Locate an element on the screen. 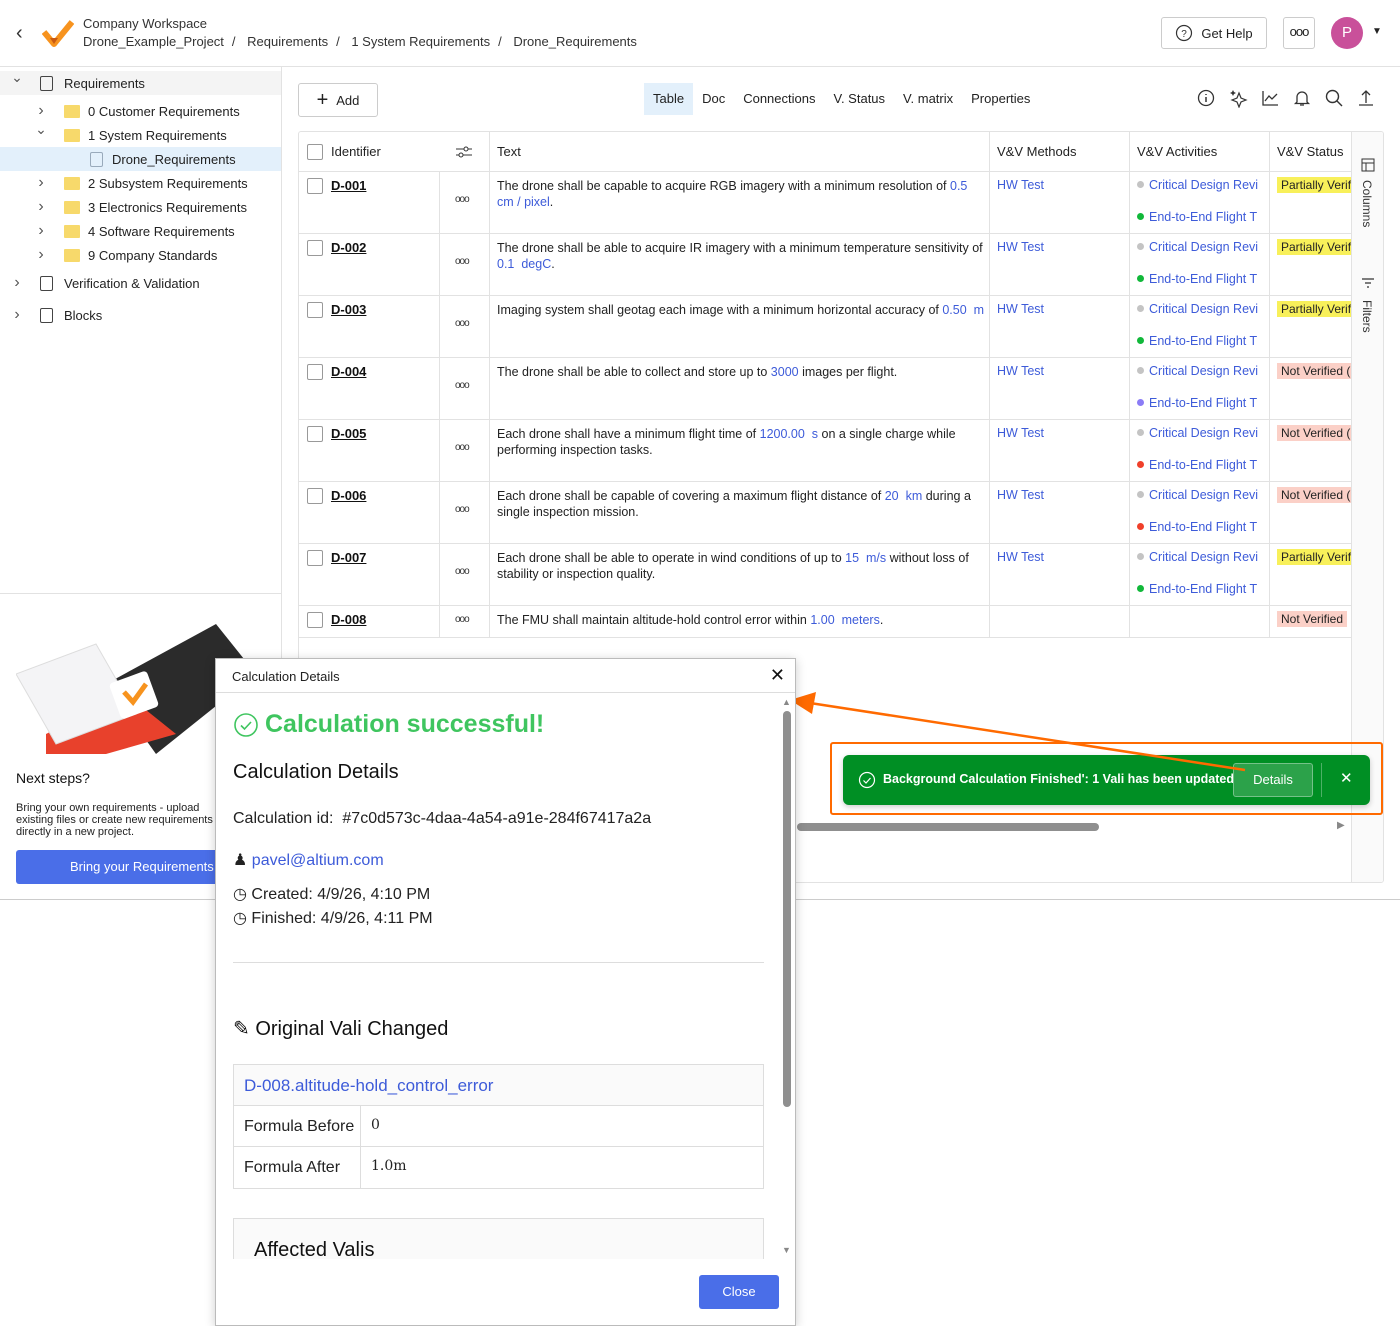 This screenshot has width=1400, height=1326. col-text: Text is located at coordinates (509, 152).